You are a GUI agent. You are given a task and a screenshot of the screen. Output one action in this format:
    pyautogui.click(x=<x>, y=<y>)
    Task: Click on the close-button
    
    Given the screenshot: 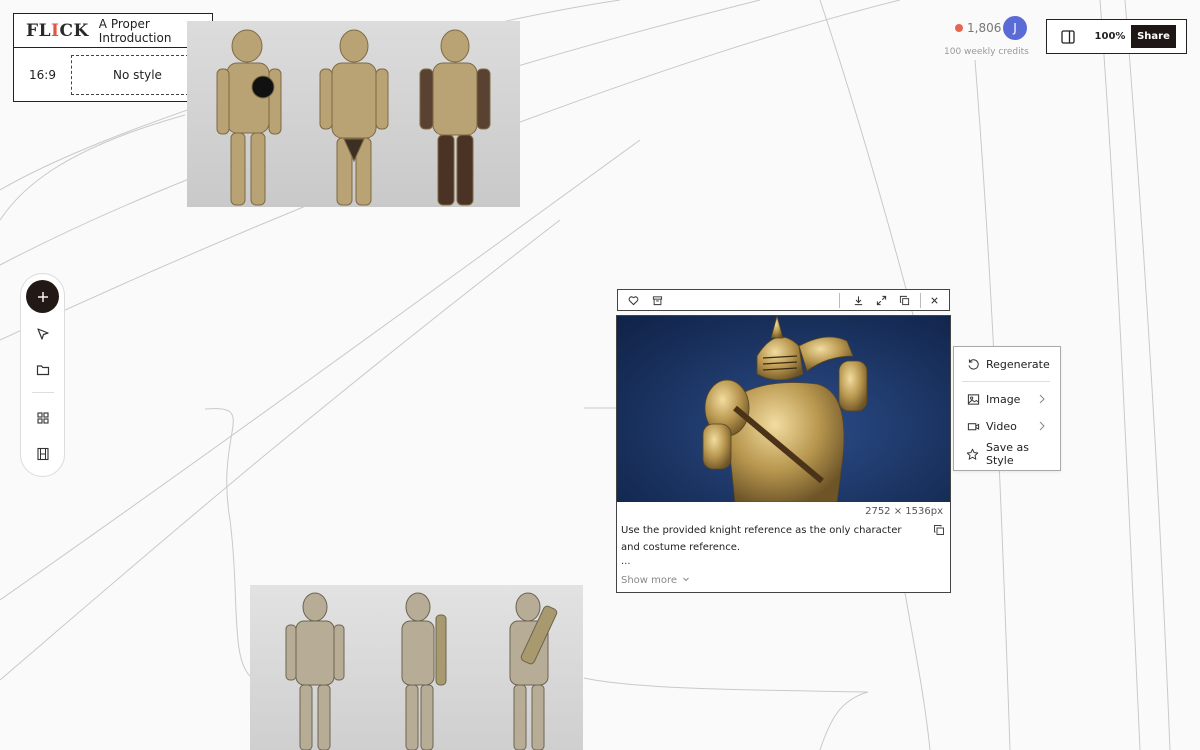 What is the action you would take?
    pyautogui.click(x=934, y=300)
    